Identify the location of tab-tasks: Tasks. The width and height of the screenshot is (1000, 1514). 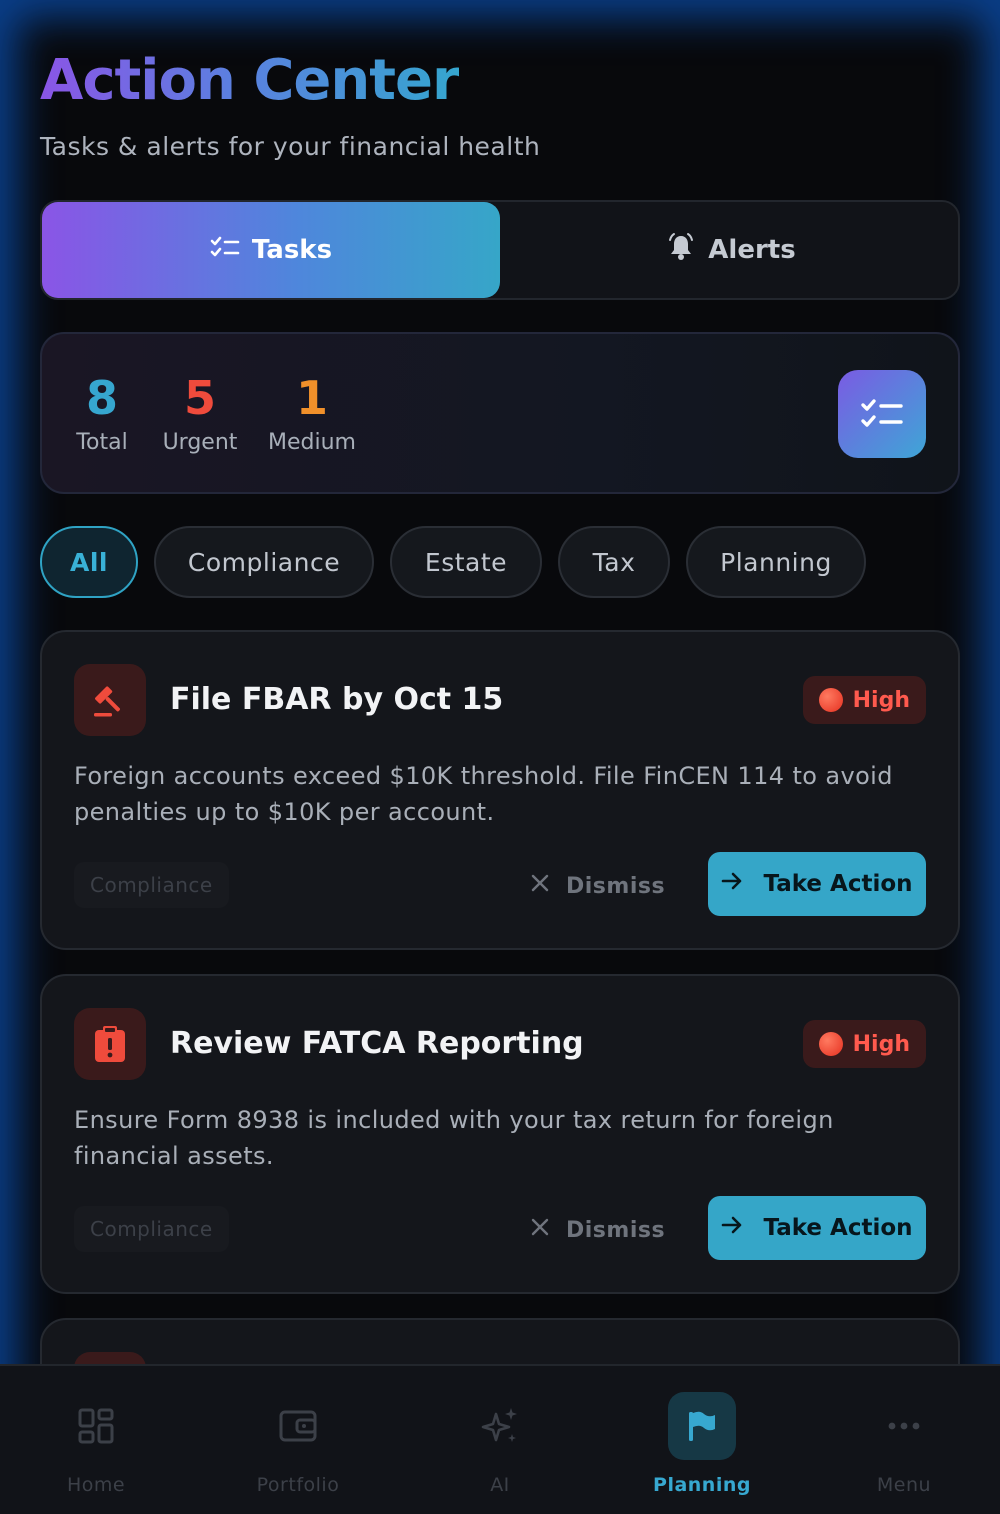
(271, 250).